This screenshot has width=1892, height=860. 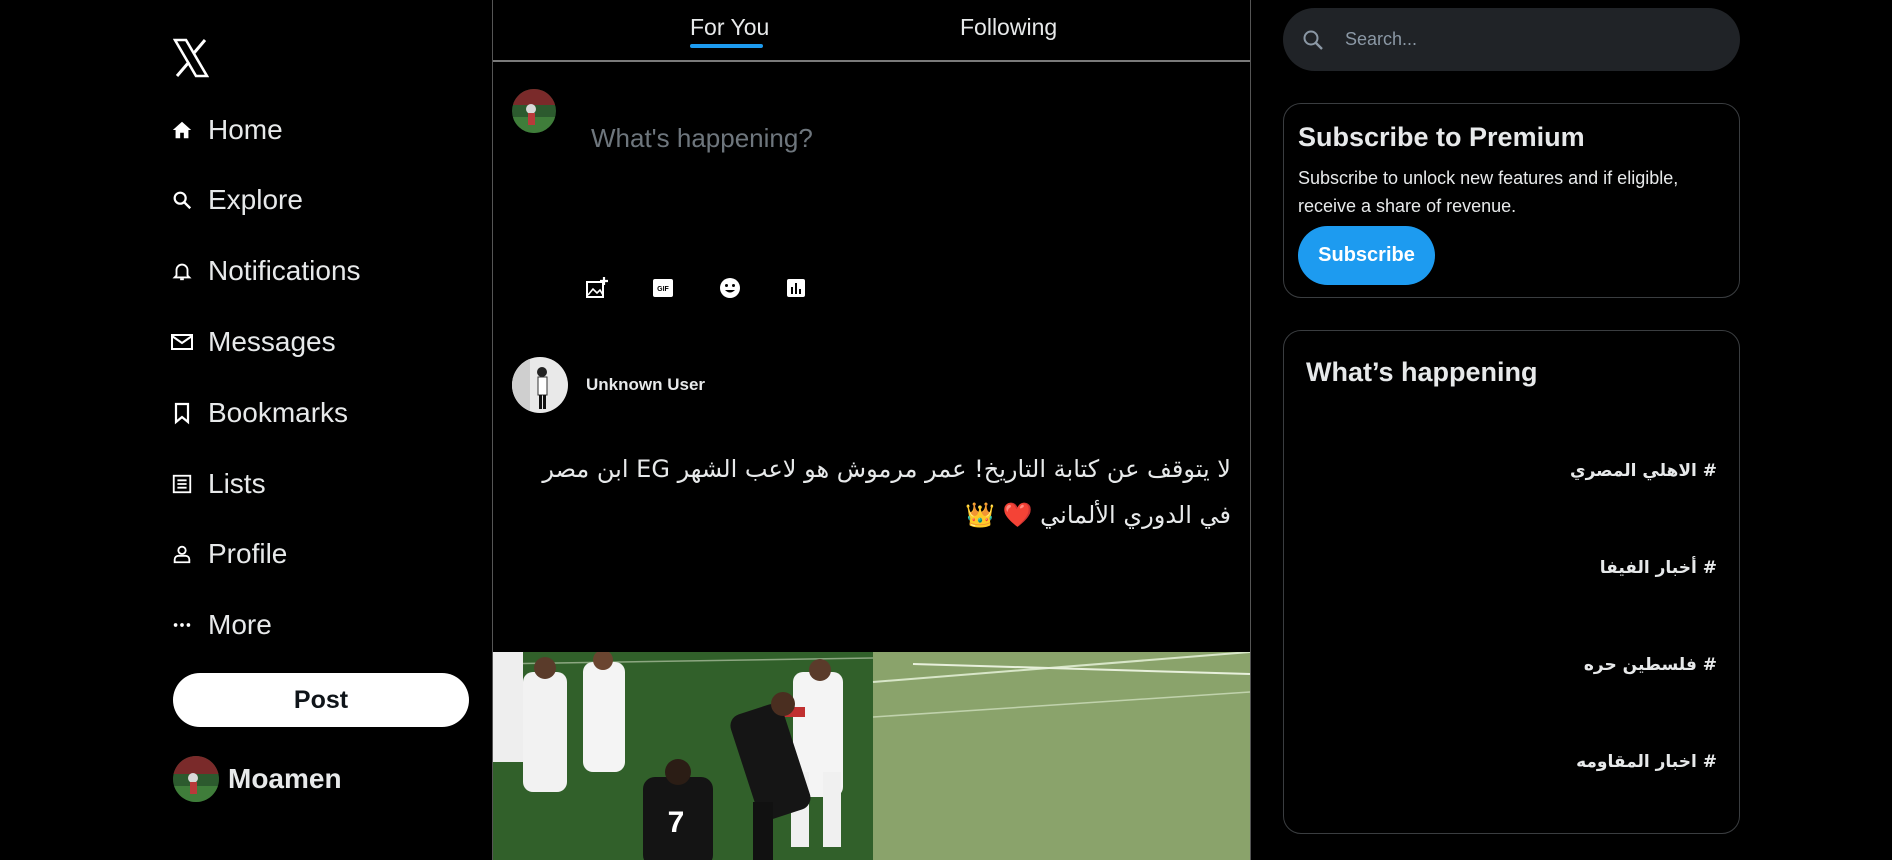 I want to click on nav-item-messages: Messages, so click(x=253, y=342).